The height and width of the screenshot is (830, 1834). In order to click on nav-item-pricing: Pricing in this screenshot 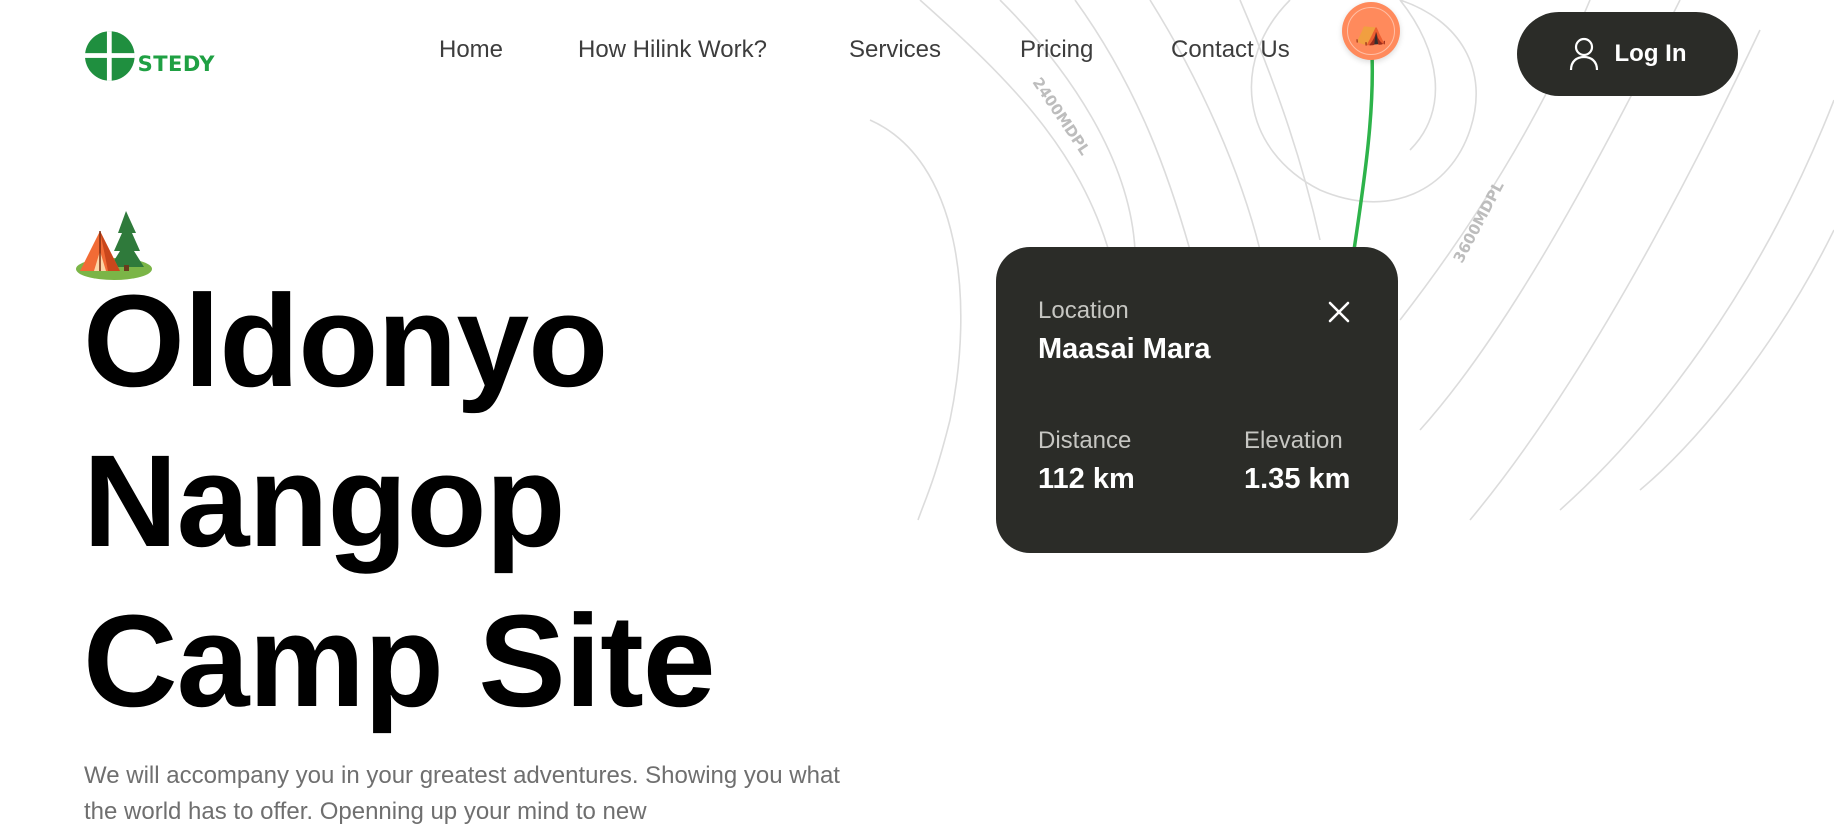, I will do `click(1056, 50)`.